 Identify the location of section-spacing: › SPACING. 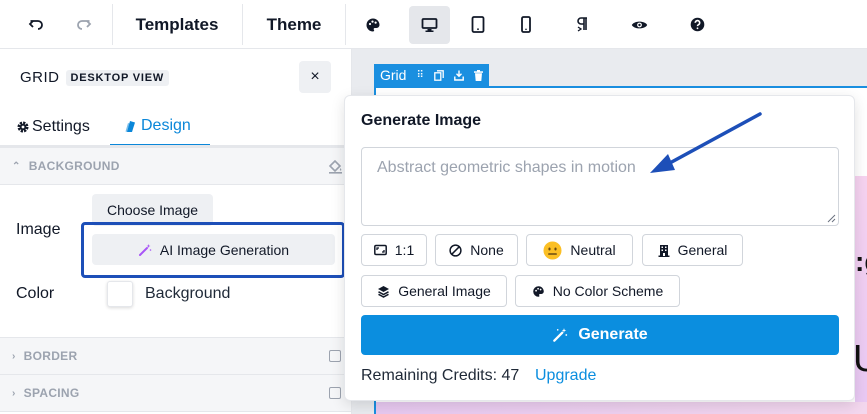
(175, 393).